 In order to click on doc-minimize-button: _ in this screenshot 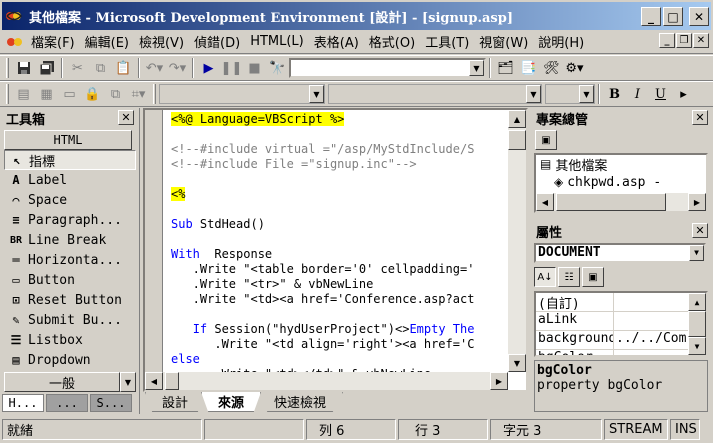, I will do `click(667, 40)`.